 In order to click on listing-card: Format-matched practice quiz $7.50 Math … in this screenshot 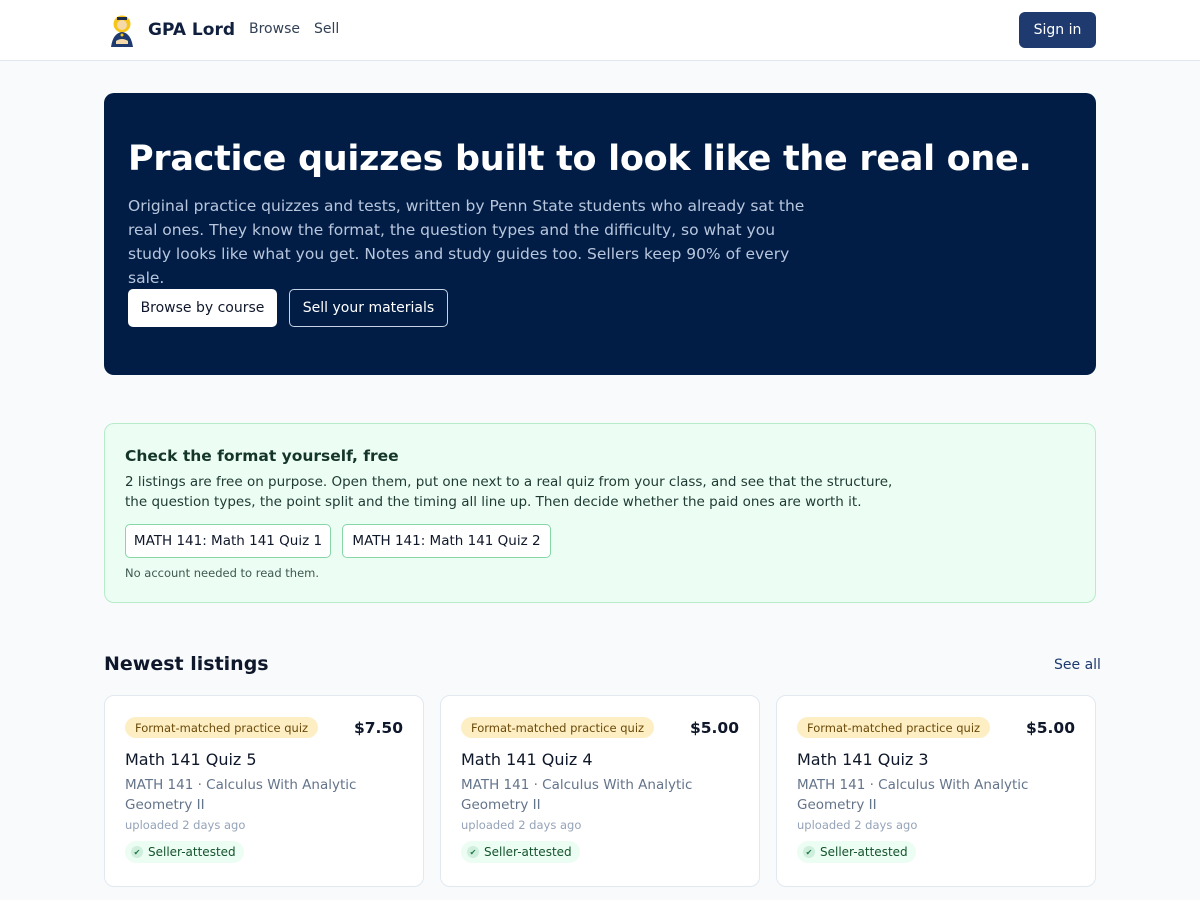, I will do `click(264, 791)`.